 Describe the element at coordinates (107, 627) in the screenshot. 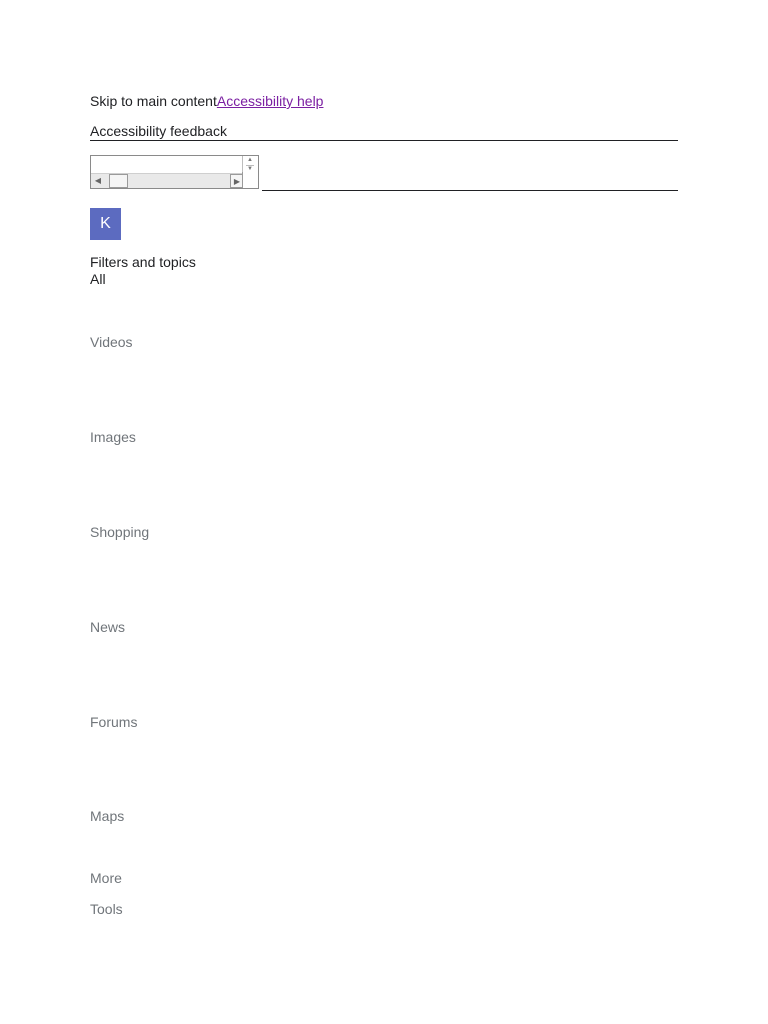

I see `filter-news: News` at that location.